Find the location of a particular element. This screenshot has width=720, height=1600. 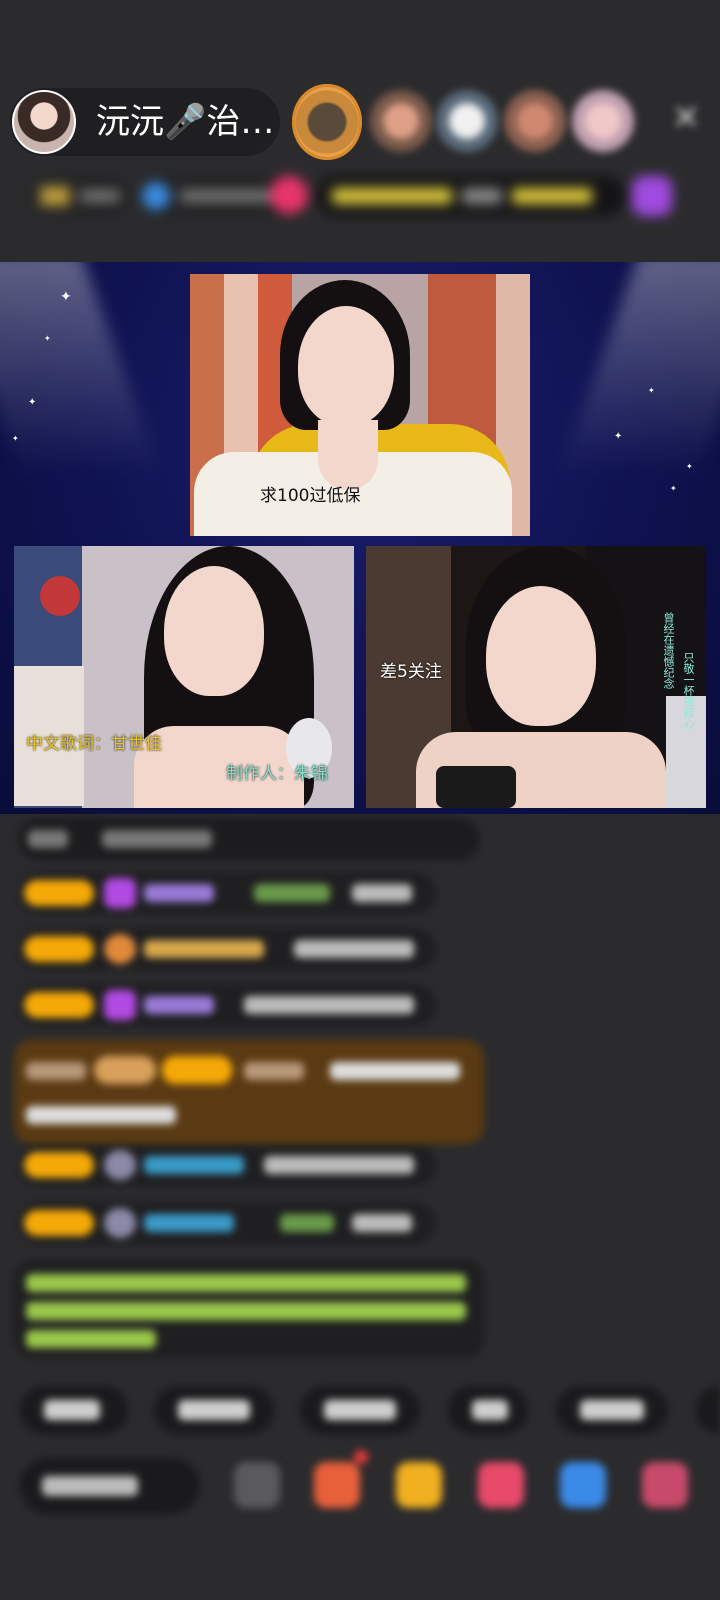

like-icon is located at coordinates (289, 195).